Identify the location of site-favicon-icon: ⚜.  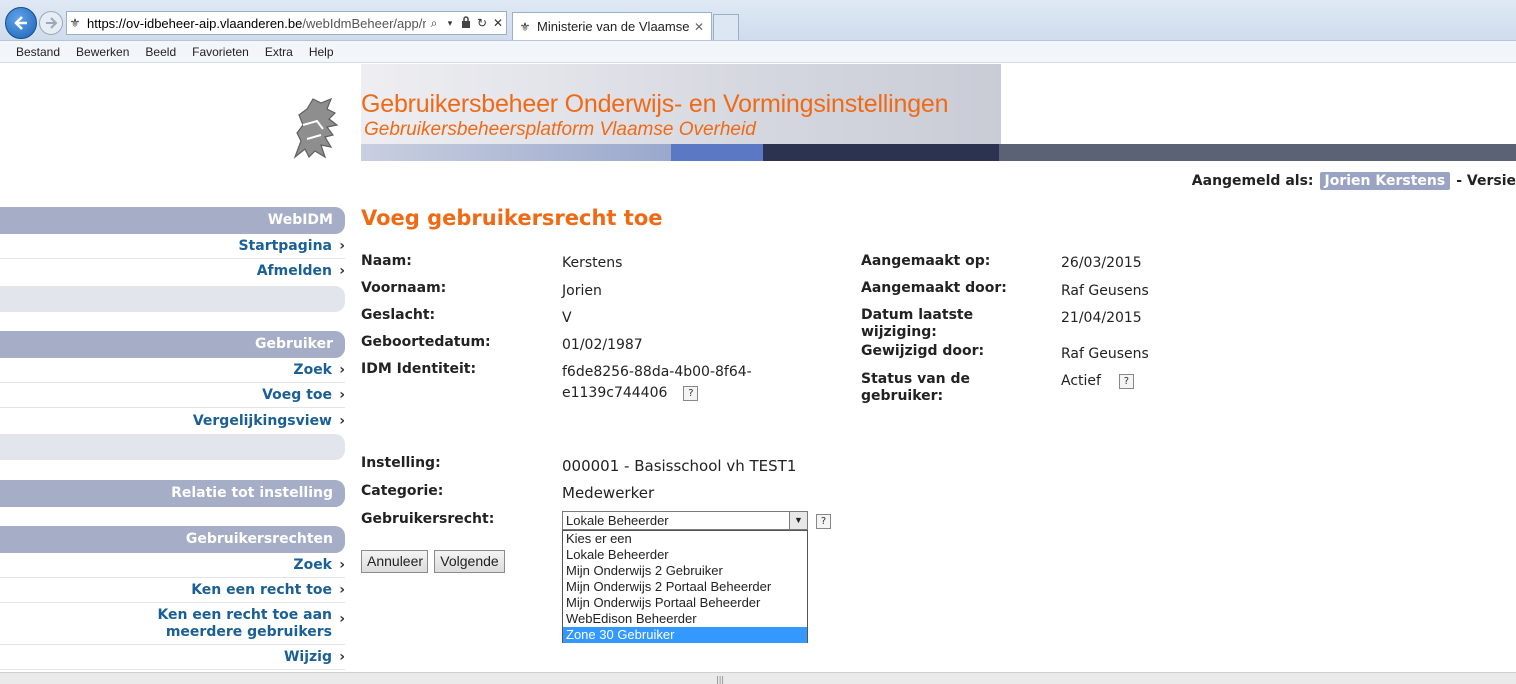
(75, 23).